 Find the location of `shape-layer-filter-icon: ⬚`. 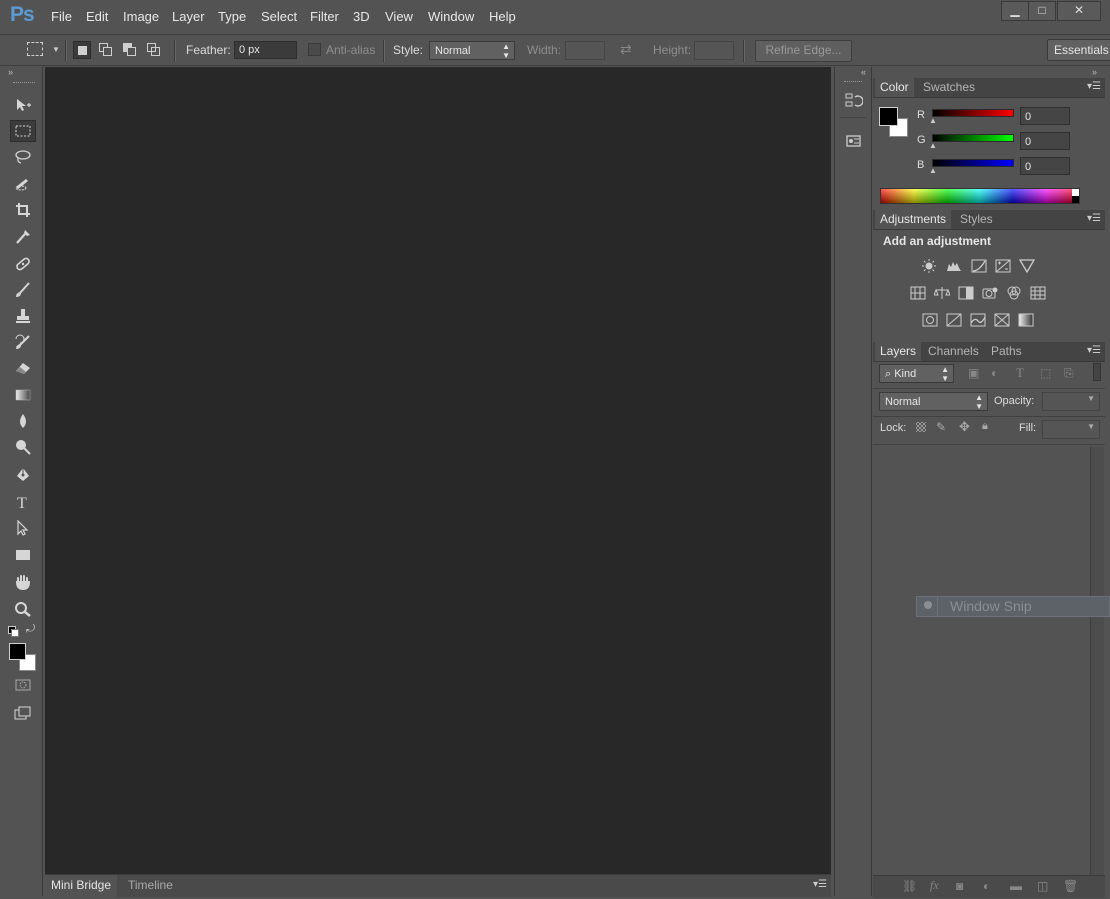

shape-layer-filter-icon: ⬚ is located at coordinates (1045, 373).